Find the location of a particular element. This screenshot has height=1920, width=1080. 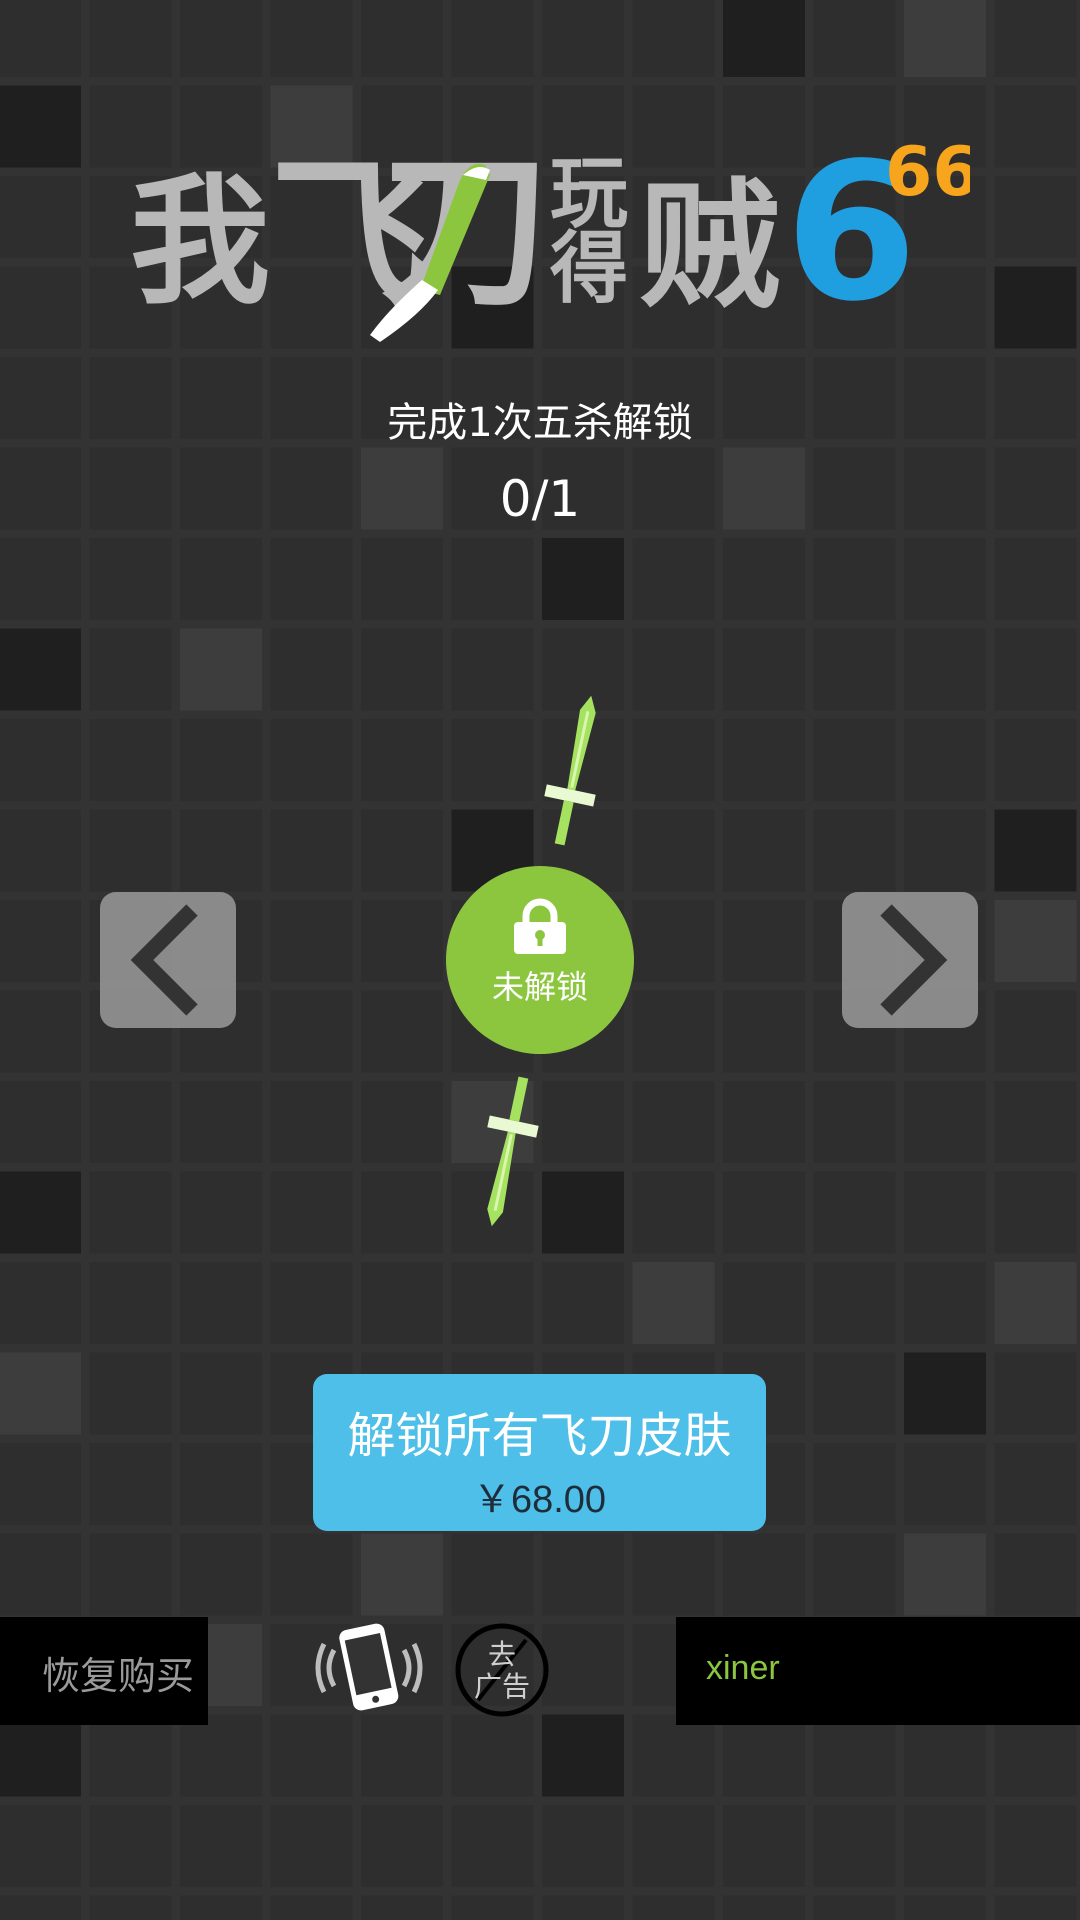

restore-purchase-button: 恢复购买 is located at coordinates (104, 1671).